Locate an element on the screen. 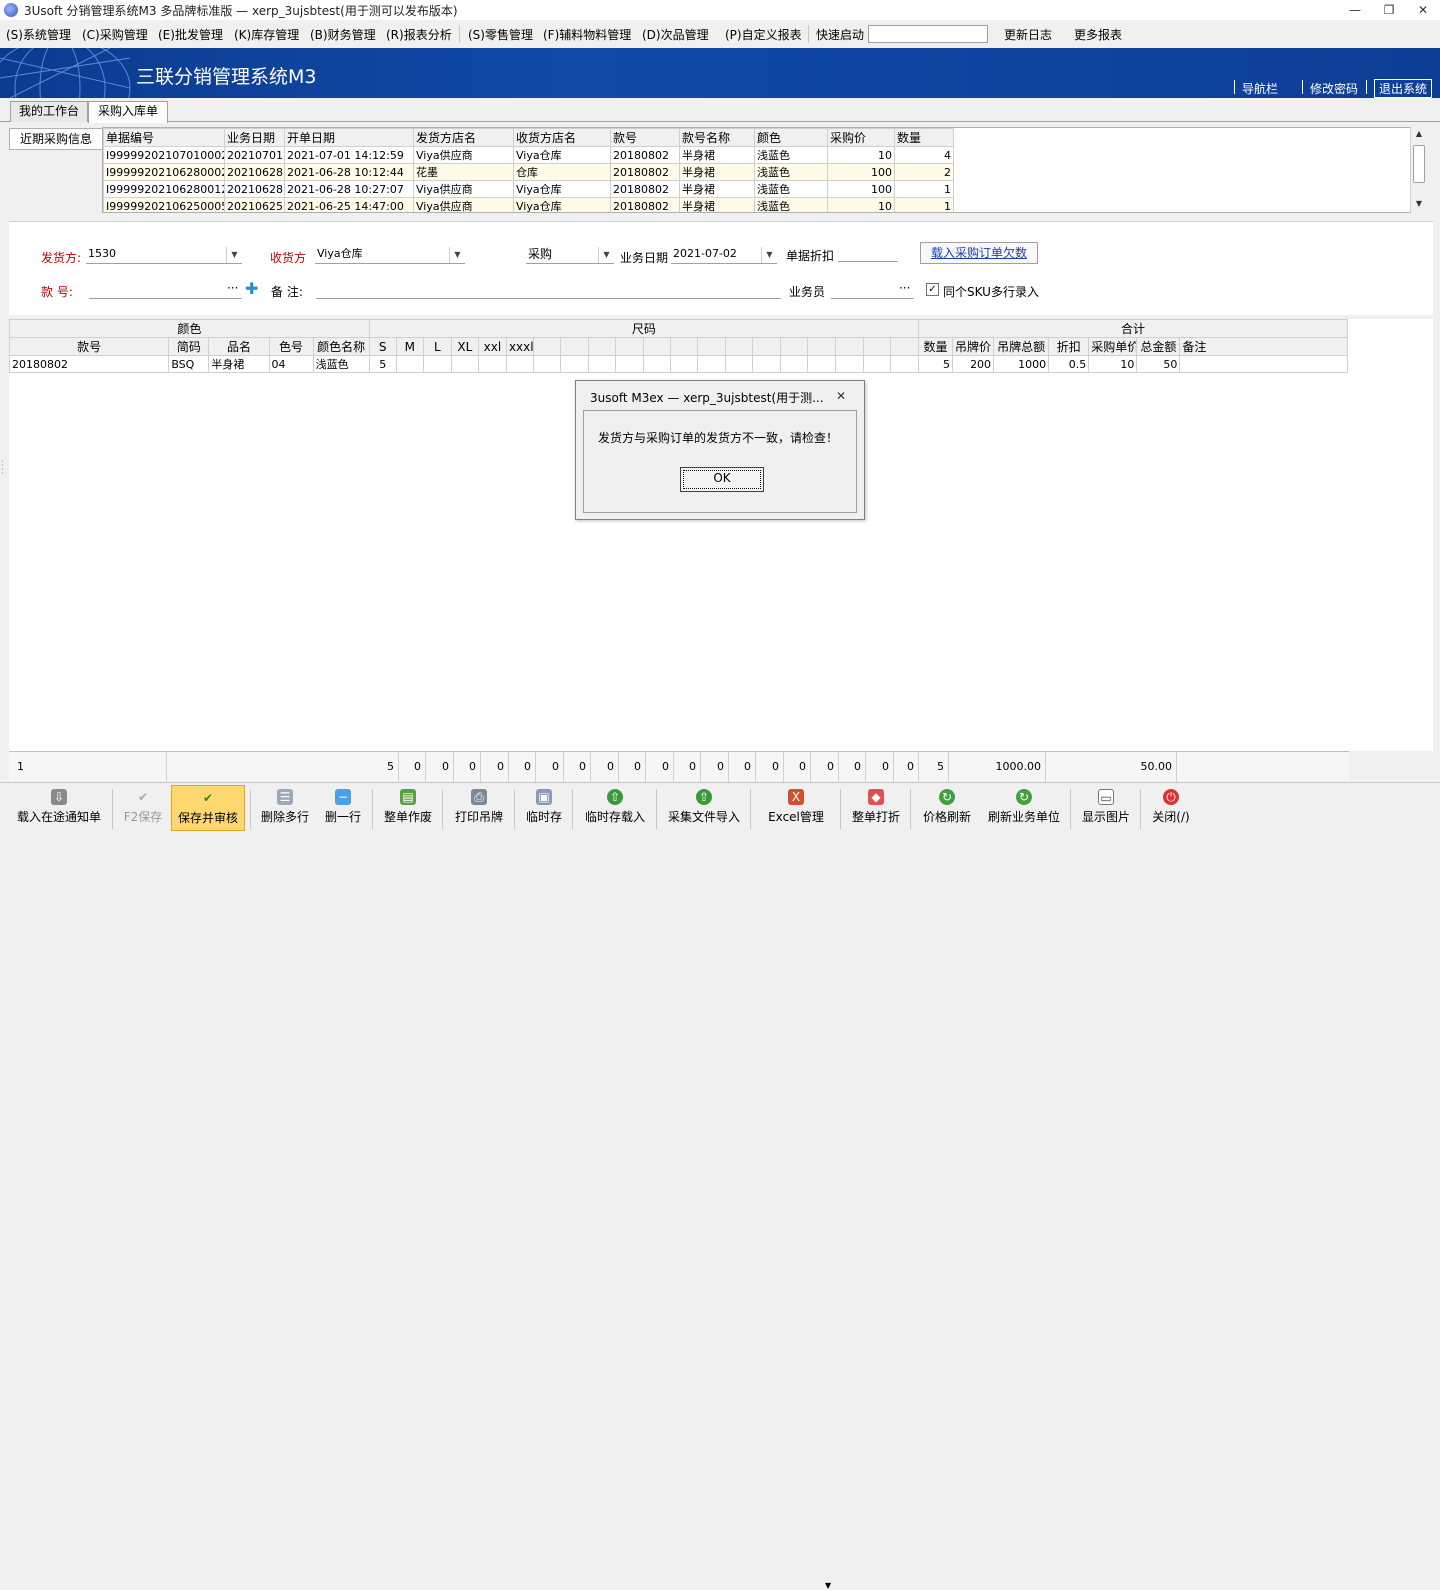  col-header: 业务日期 is located at coordinates (254, 137).